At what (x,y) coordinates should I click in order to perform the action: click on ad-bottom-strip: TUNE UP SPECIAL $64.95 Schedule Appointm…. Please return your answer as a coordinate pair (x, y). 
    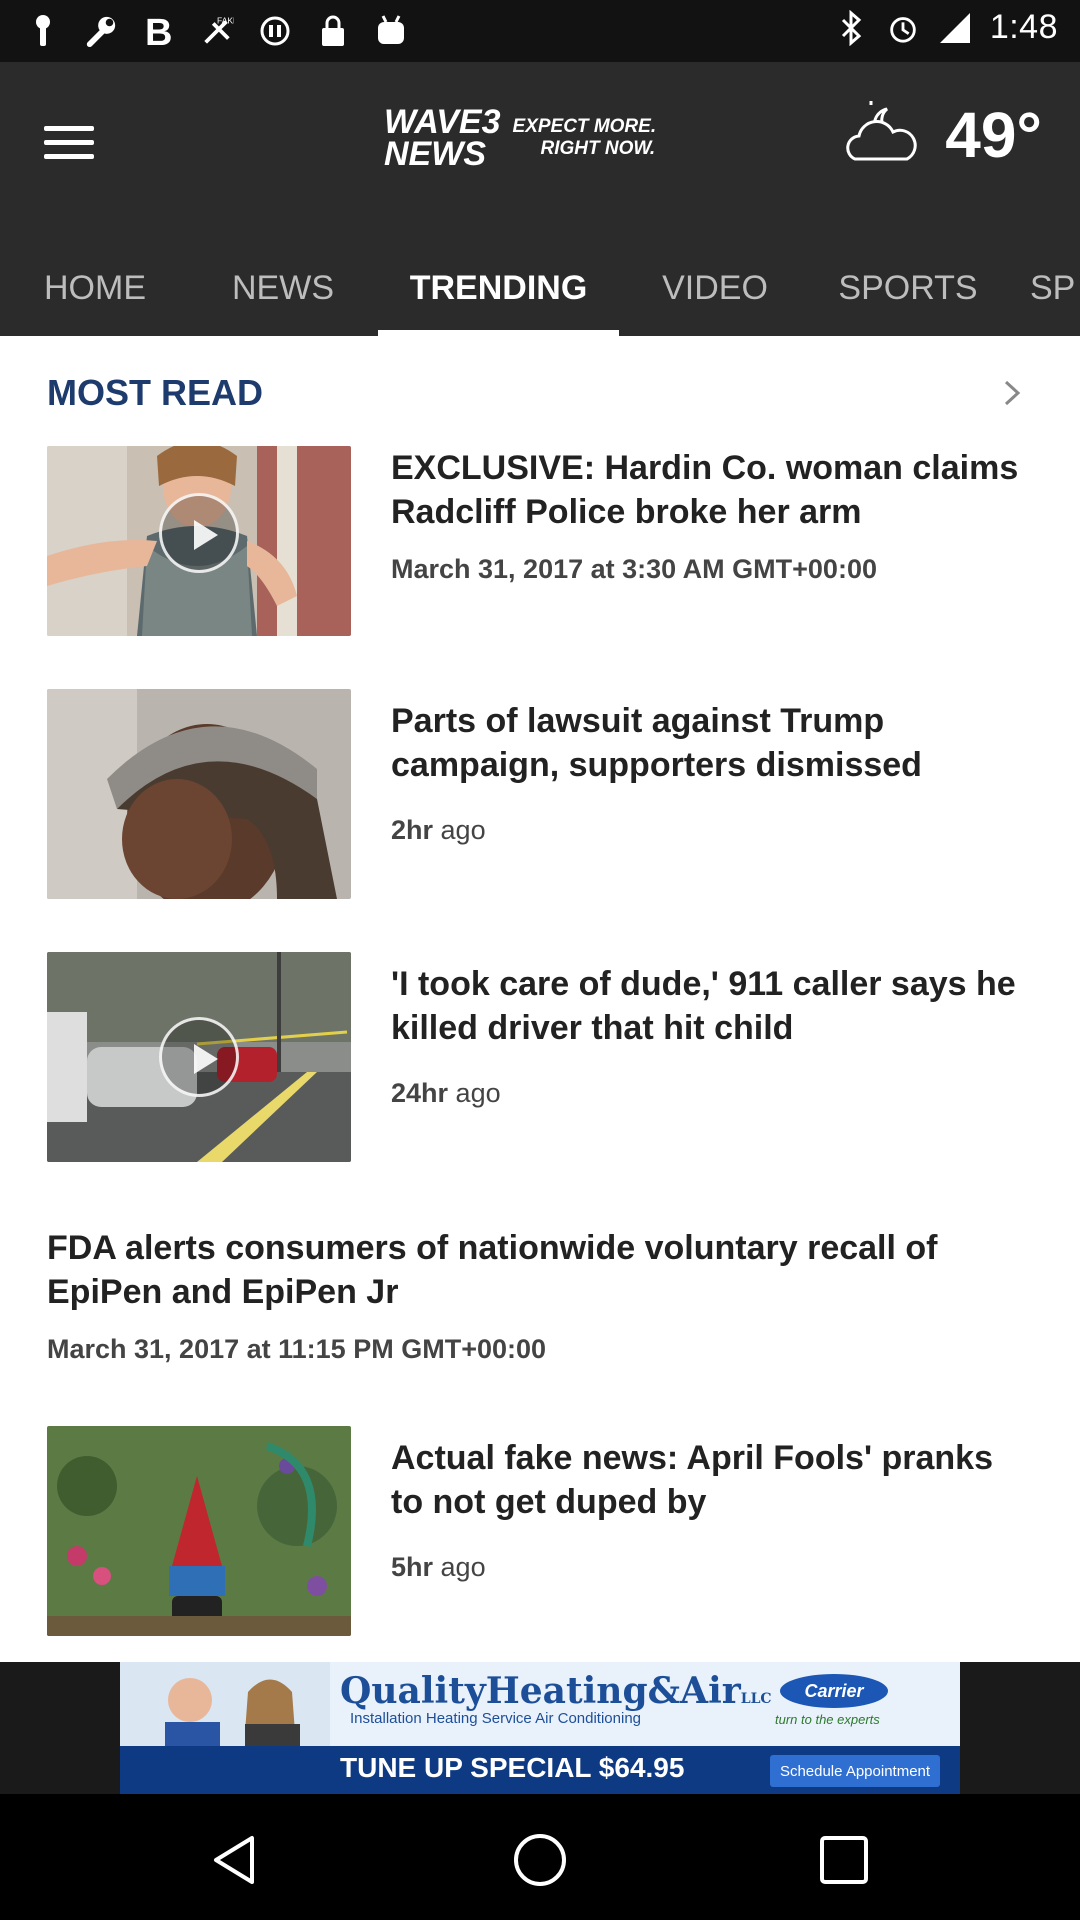
    Looking at the image, I should click on (540, 1770).